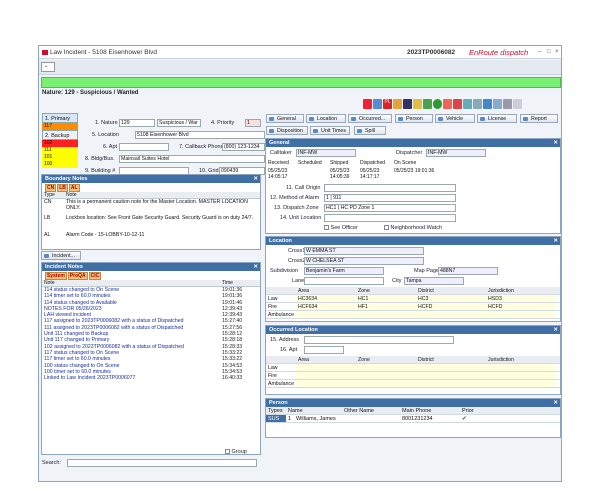 This screenshot has height=491, width=600. Describe the element at coordinates (330, 130) in the screenshot. I see `unit-times-button: Unit Times` at that location.